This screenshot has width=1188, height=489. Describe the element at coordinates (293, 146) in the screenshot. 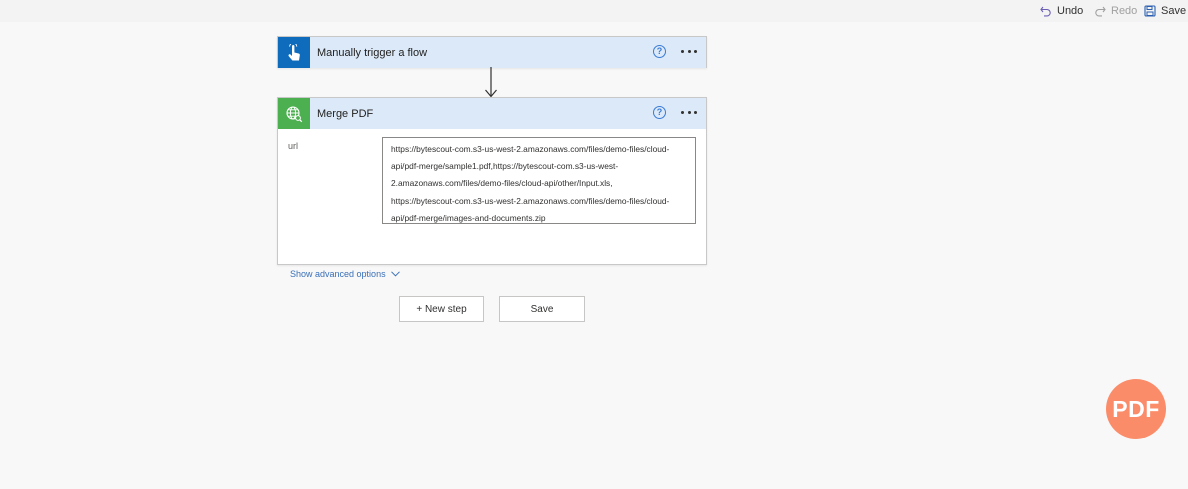

I see `url-field-label: url` at that location.